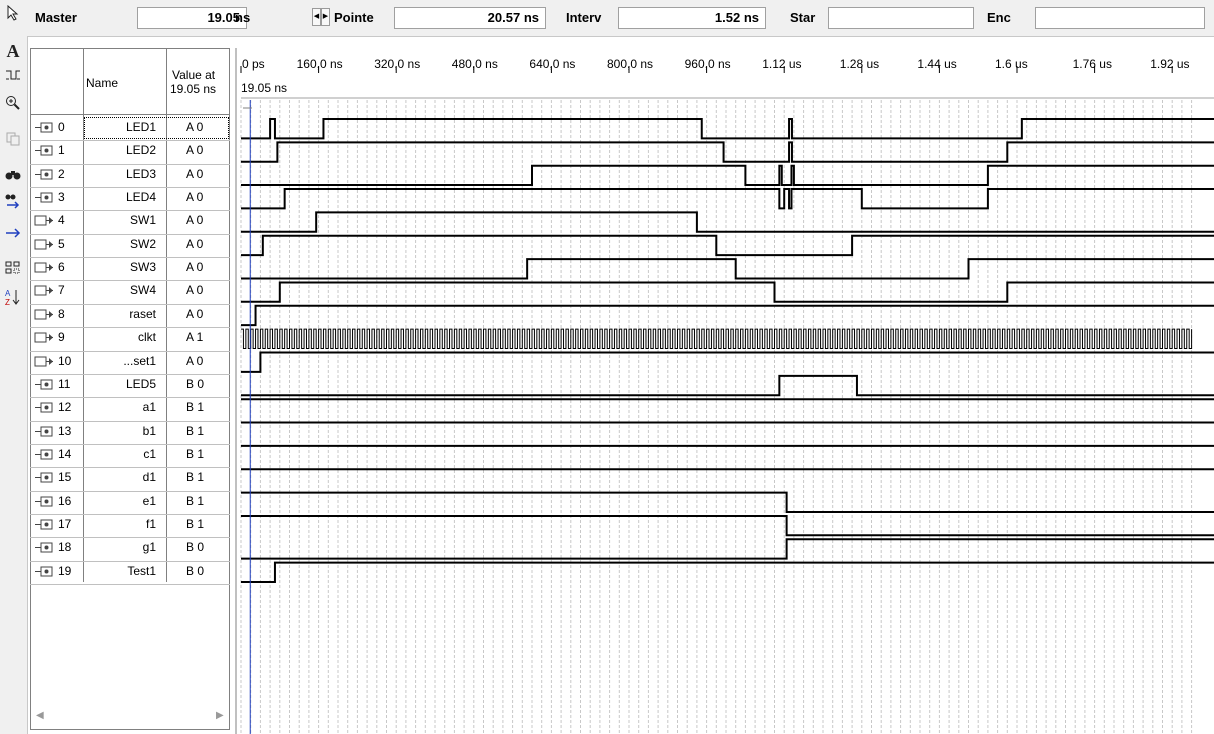 This screenshot has height=734, width=1214. What do you see at coordinates (717, 338) in the screenshot?
I see `waveform-clkt` at bounding box center [717, 338].